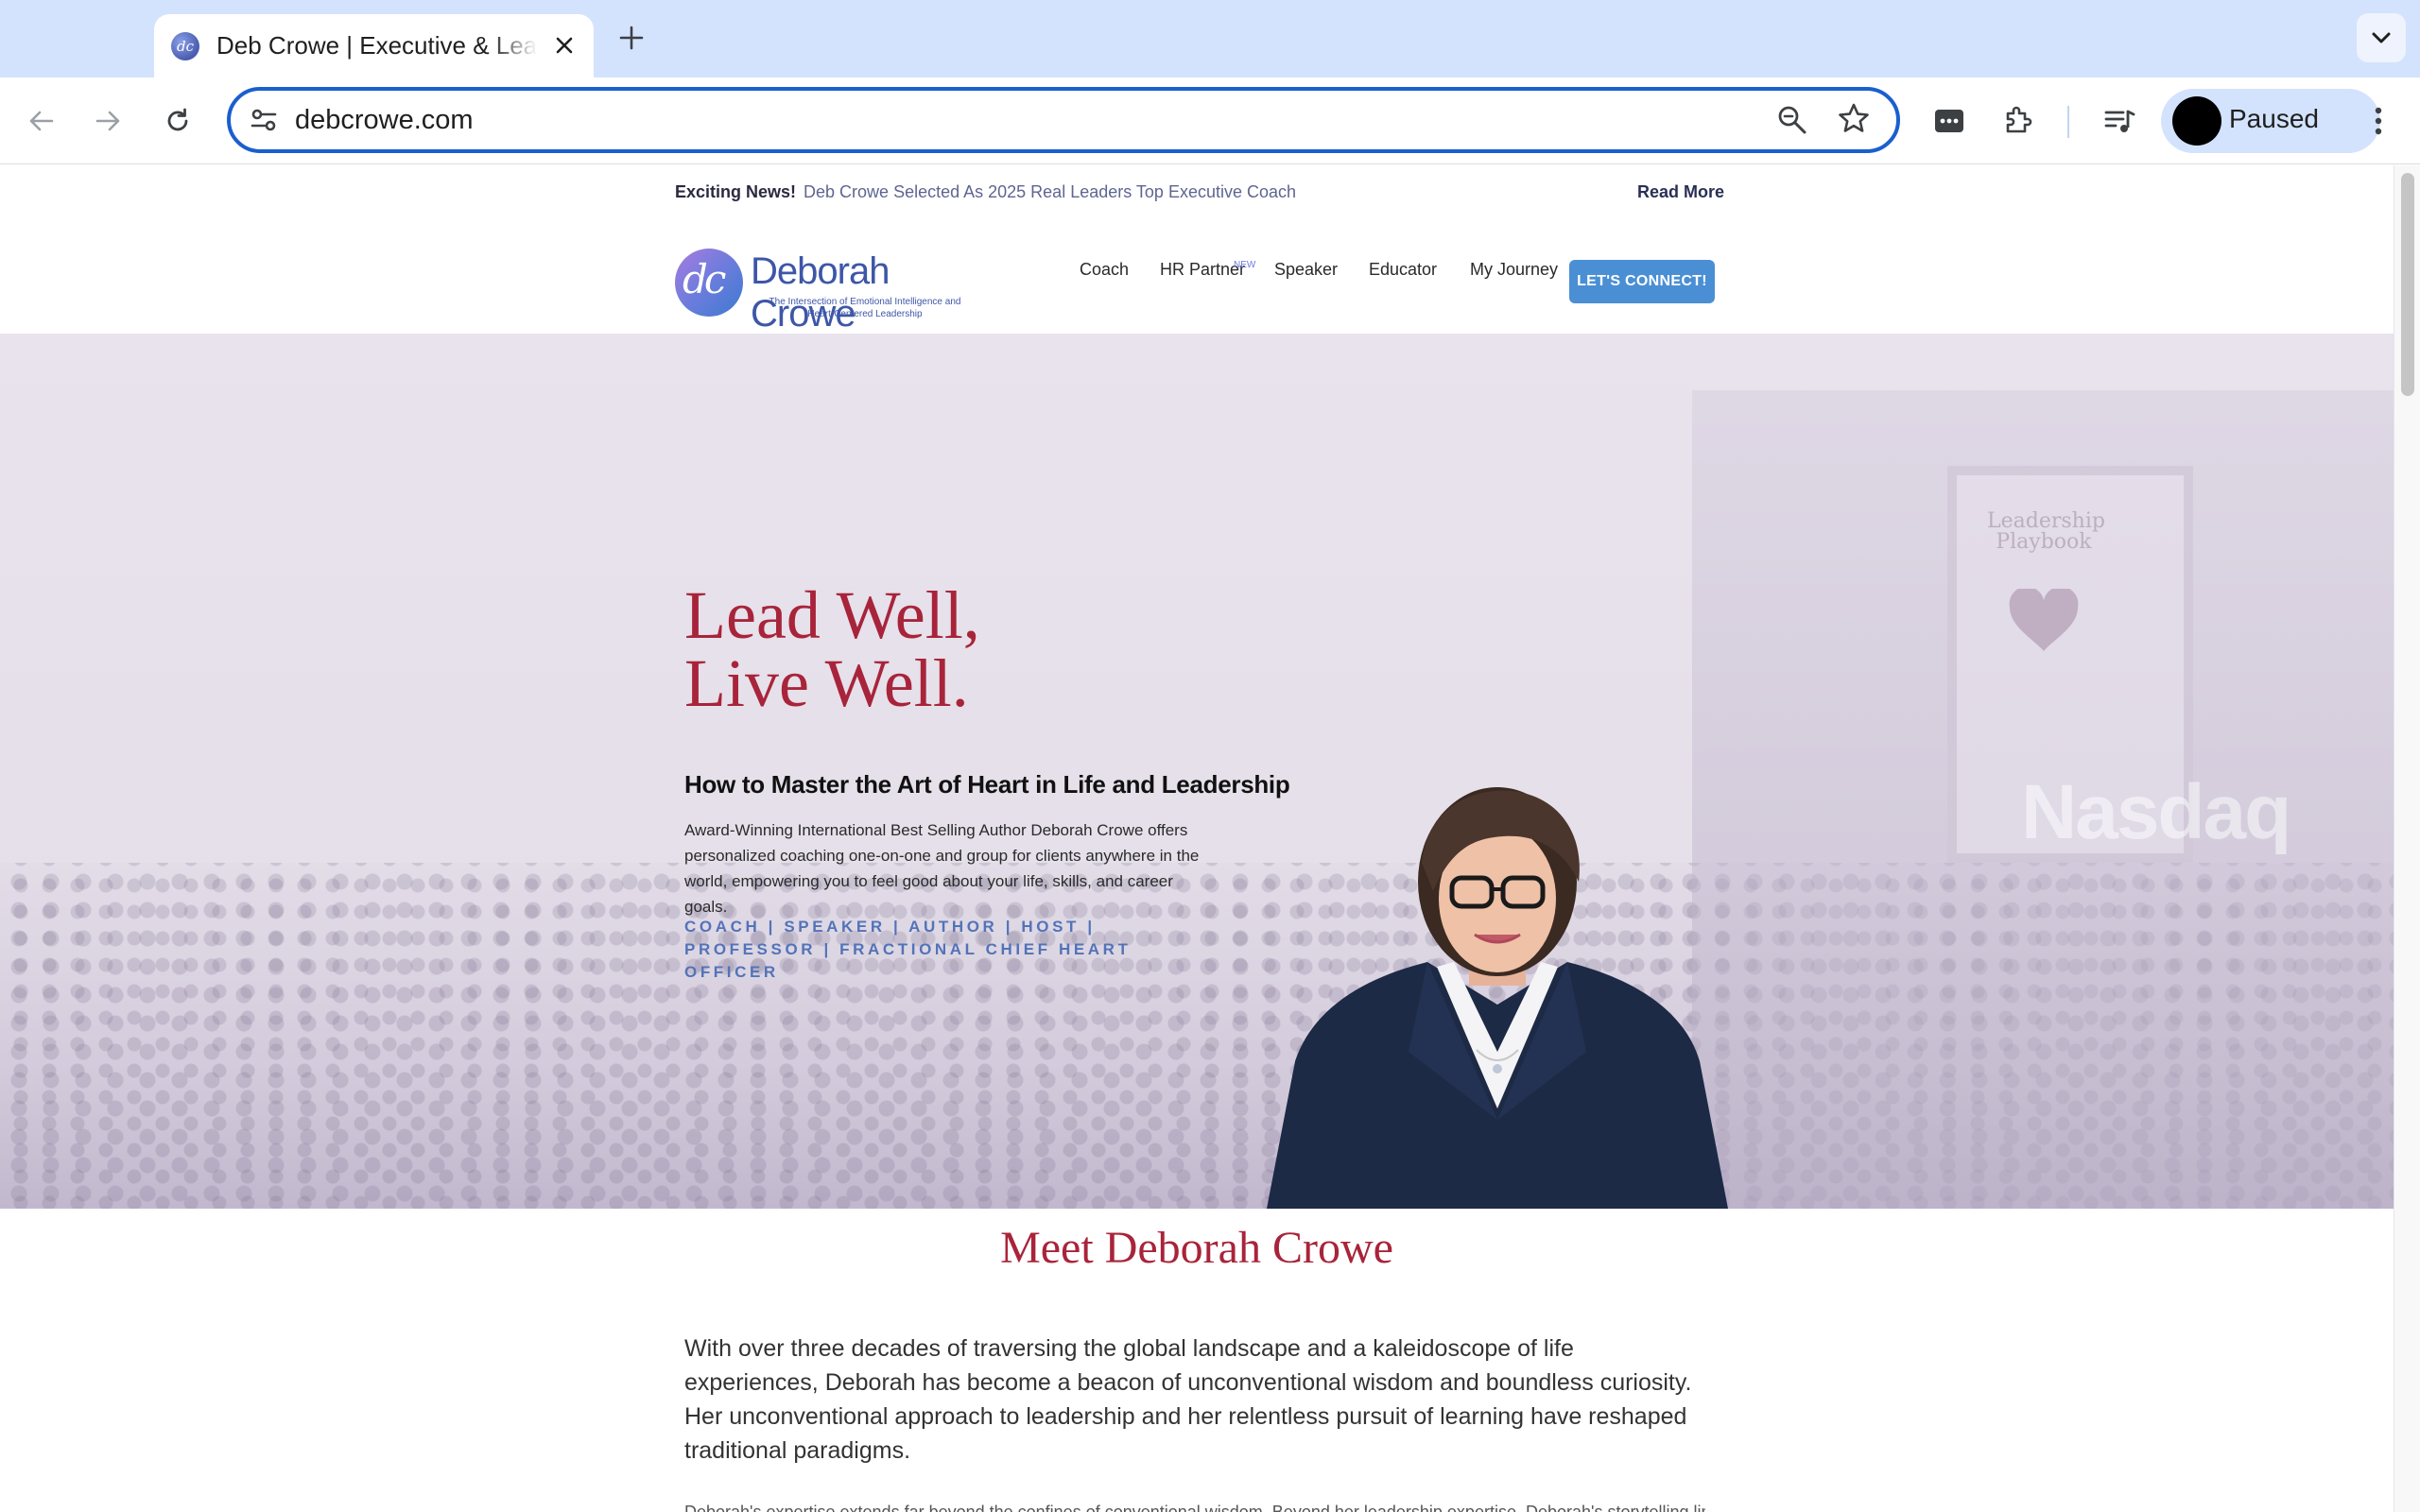 This screenshot has width=2420, height=1512. What do you see at coordinates (1680, 192) in the screenshot?
I see `read-more-link: Read More` at bounding box center [1680, 192].